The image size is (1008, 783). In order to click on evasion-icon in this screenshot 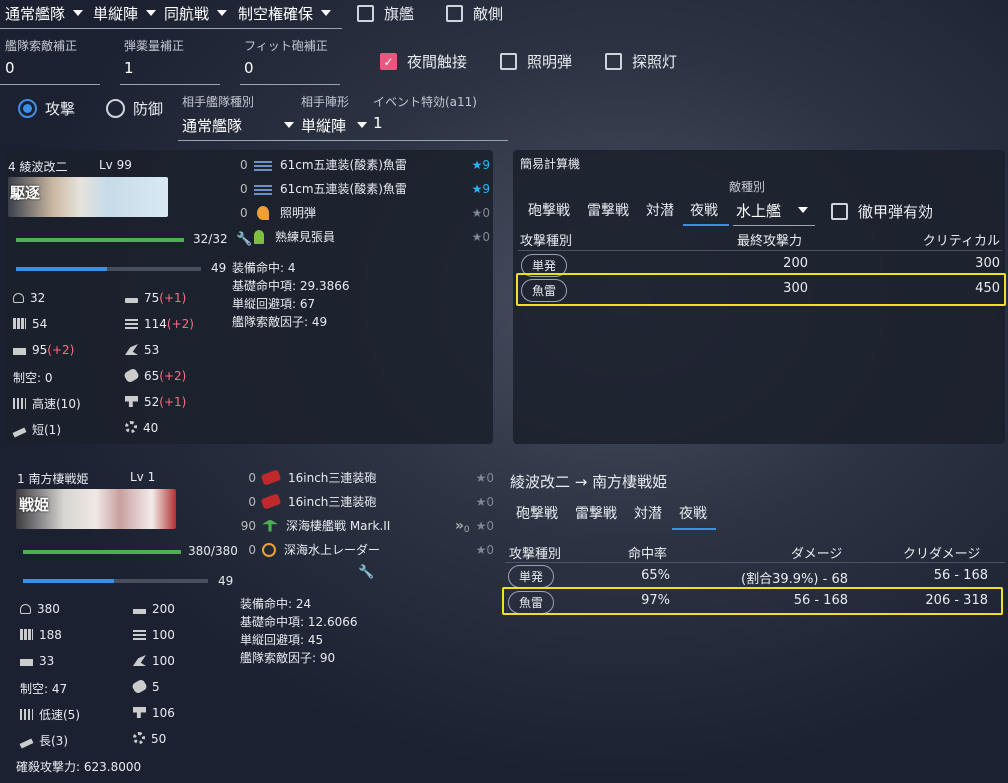, I will do `click(26, 662)`.